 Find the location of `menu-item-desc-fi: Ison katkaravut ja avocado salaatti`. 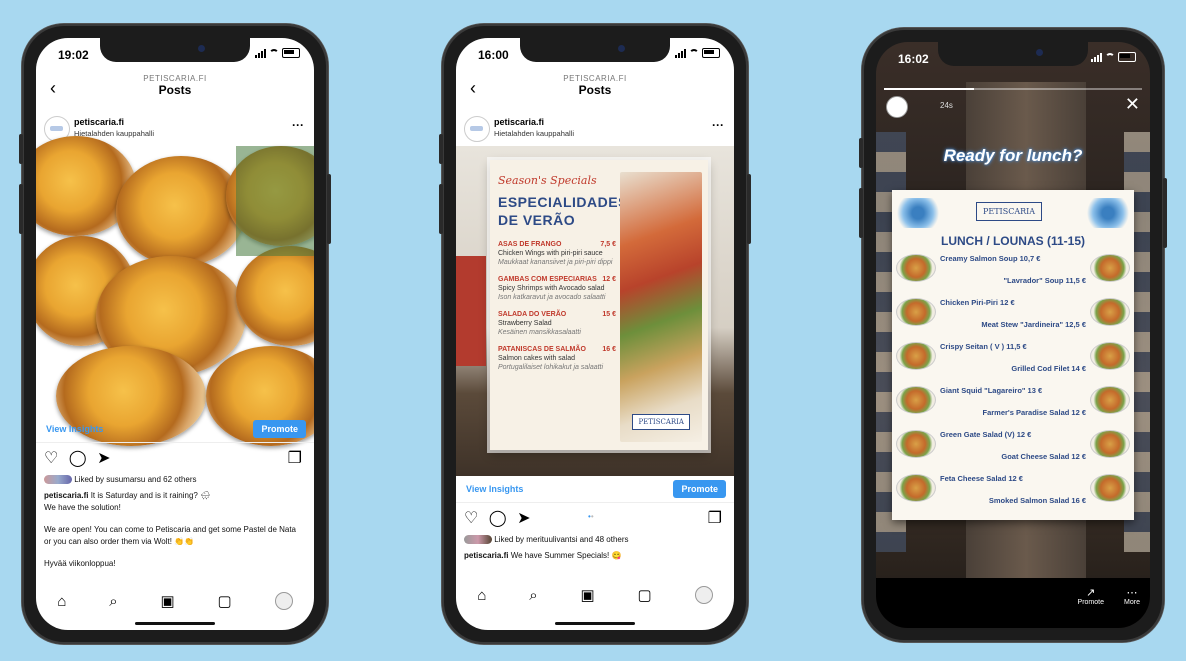

menu-item-desc-fi: Ison katkaravut ja avocado salaatti is located at coordinates (552, 297).